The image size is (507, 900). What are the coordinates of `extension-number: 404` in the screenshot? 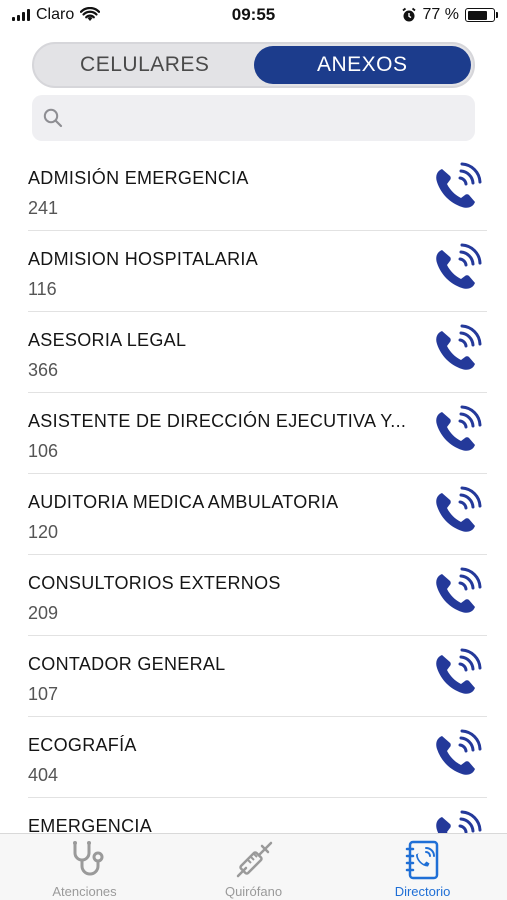 It's located at (43, 775).